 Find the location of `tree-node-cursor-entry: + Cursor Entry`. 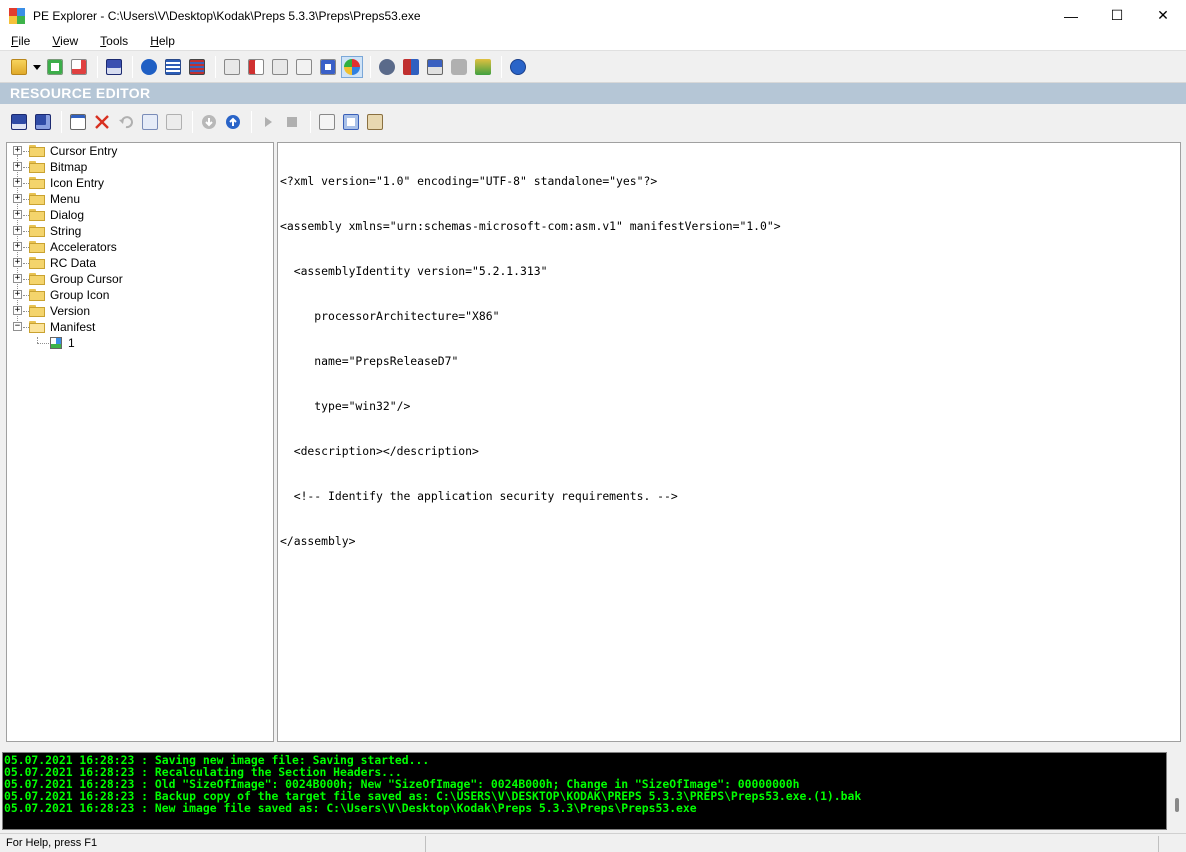

tree-node-cursor-entry: + Cursor Entry is located at coordinates (137, 151).